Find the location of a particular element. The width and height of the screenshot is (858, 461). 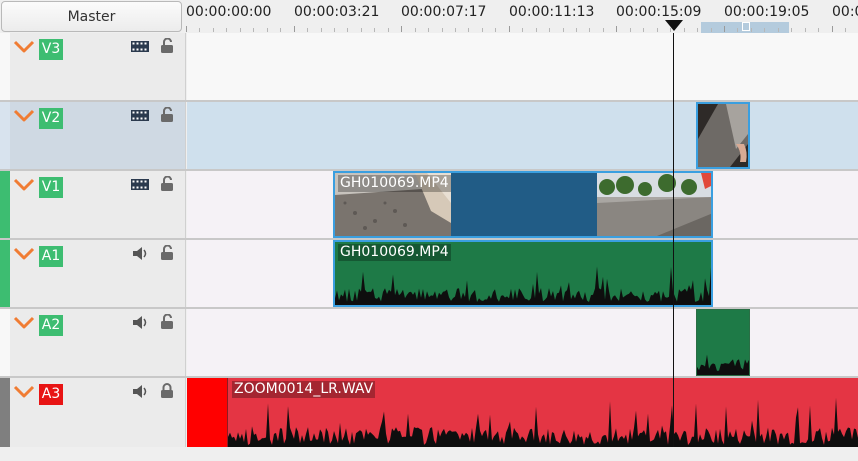

track-name-a2: A2 is located at coordinates (51, 325).